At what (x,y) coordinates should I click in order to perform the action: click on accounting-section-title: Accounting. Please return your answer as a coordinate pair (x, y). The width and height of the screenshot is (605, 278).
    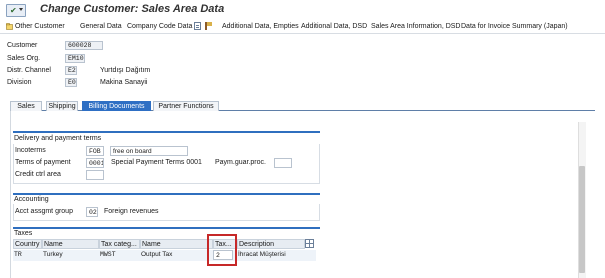
    Looking at the image, I should click on (31, 199).